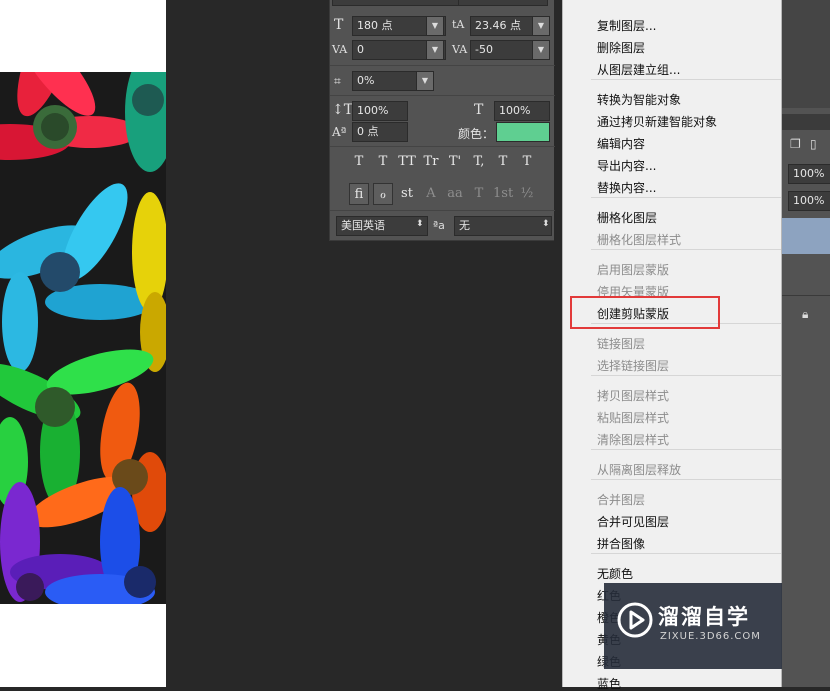 The height and width of the screenshot is (691, 830). Describe the element at coordinates (609, 684) in the screenshot. I see `menu-item: 蓝色` at that location.